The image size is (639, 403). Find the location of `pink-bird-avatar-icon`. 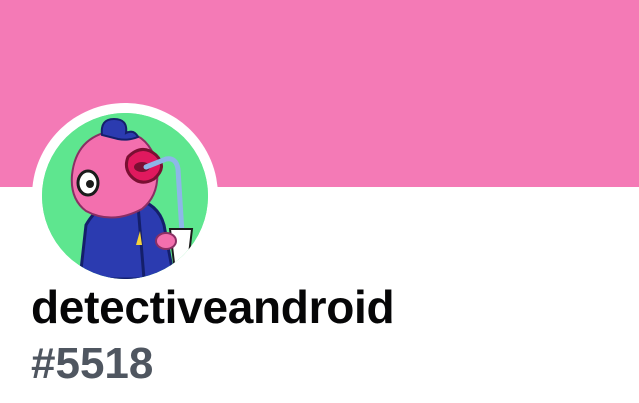

pink-bird-avatar-icon is located at coordinates (125, 196).